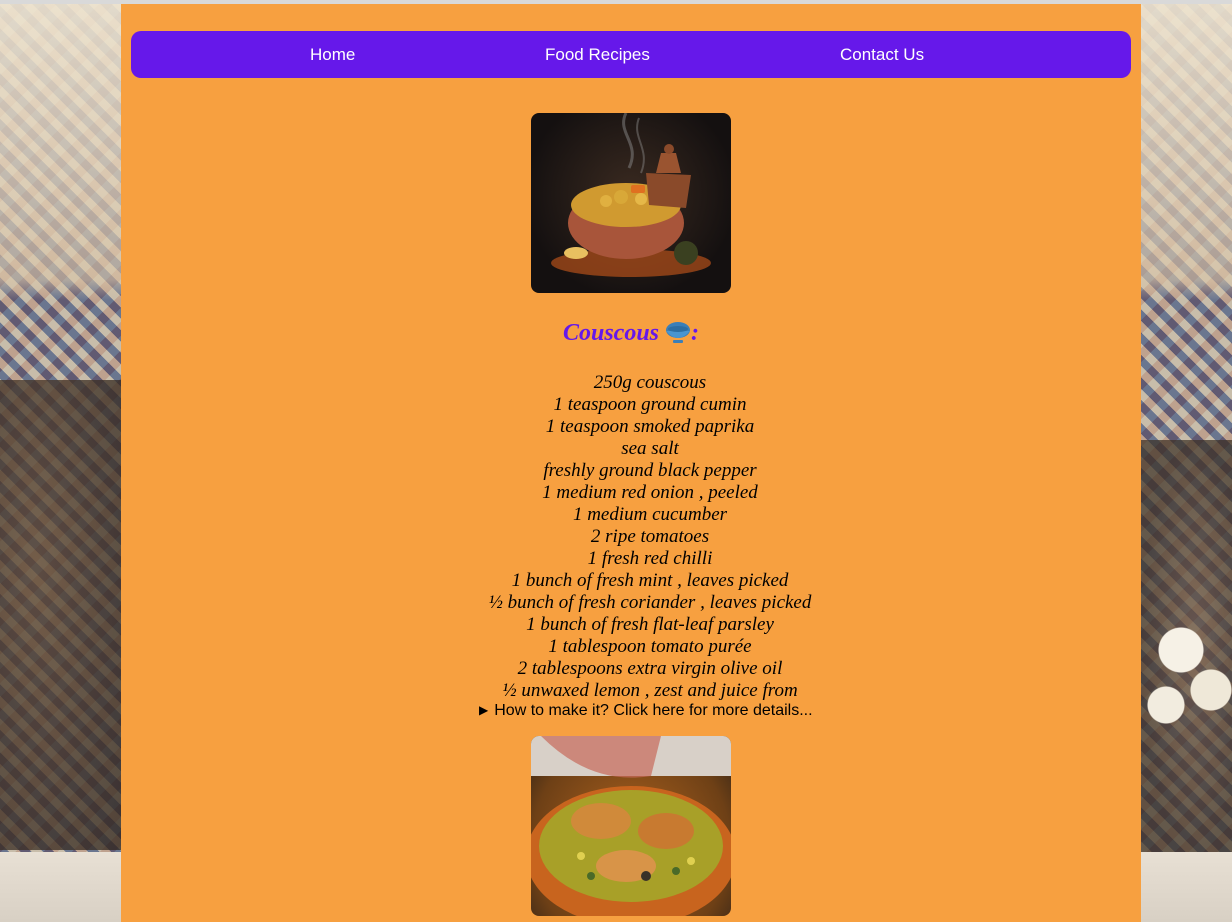  I want to click on ingredient-item: freshly ground black pepper, so click(650, 470).